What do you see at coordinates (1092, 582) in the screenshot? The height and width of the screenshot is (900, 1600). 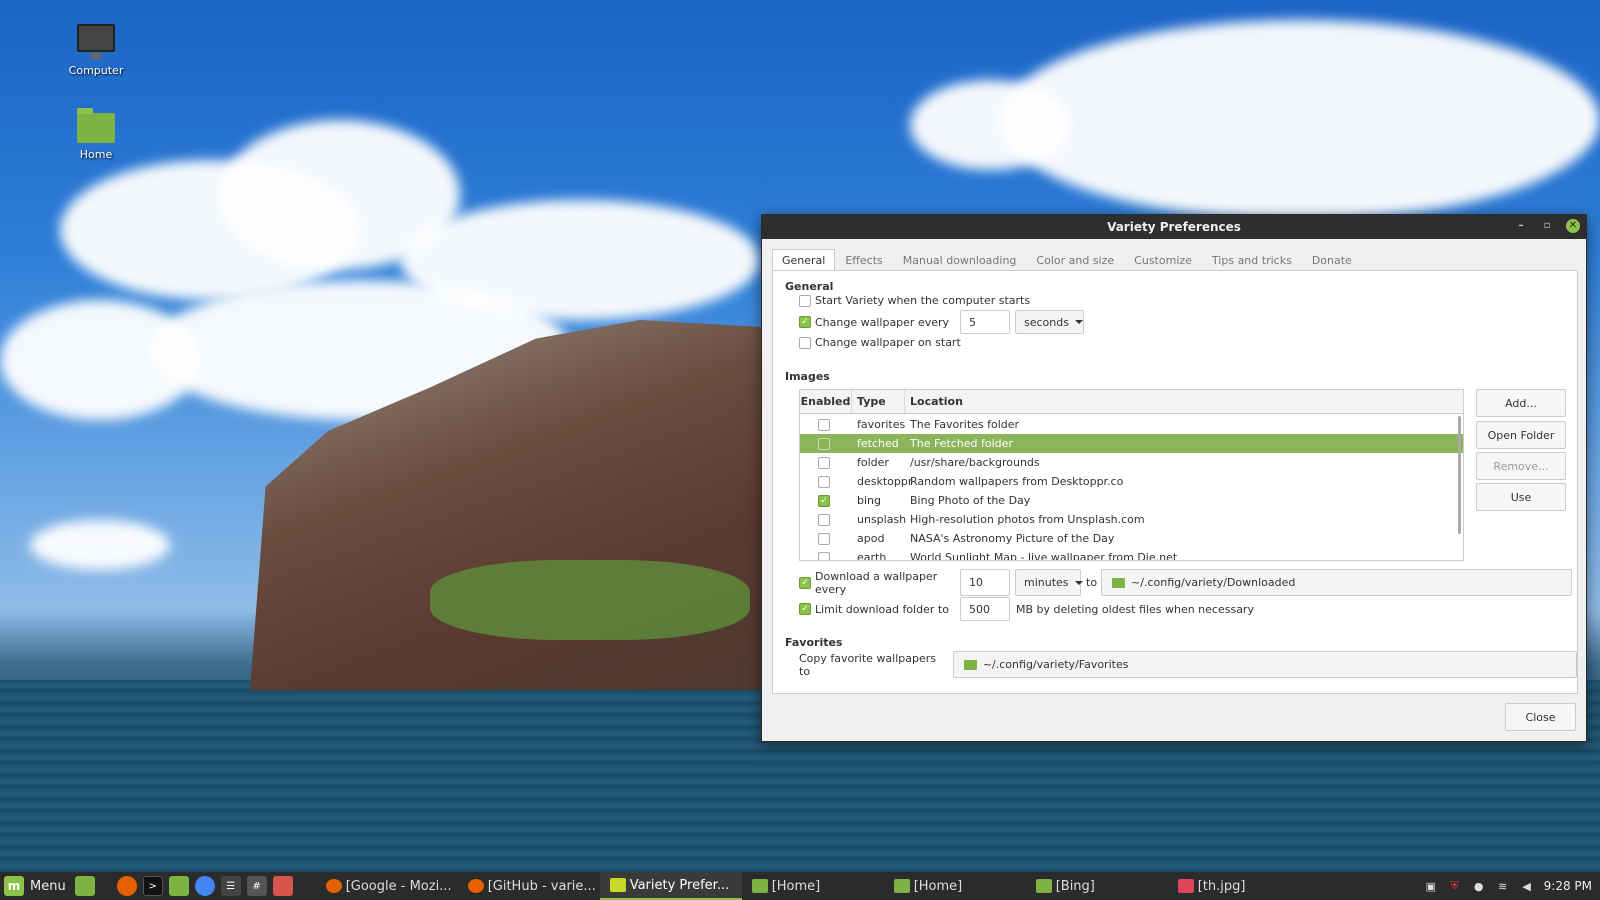 I see `download-to-label: to` at bounding box center [1092, 582].